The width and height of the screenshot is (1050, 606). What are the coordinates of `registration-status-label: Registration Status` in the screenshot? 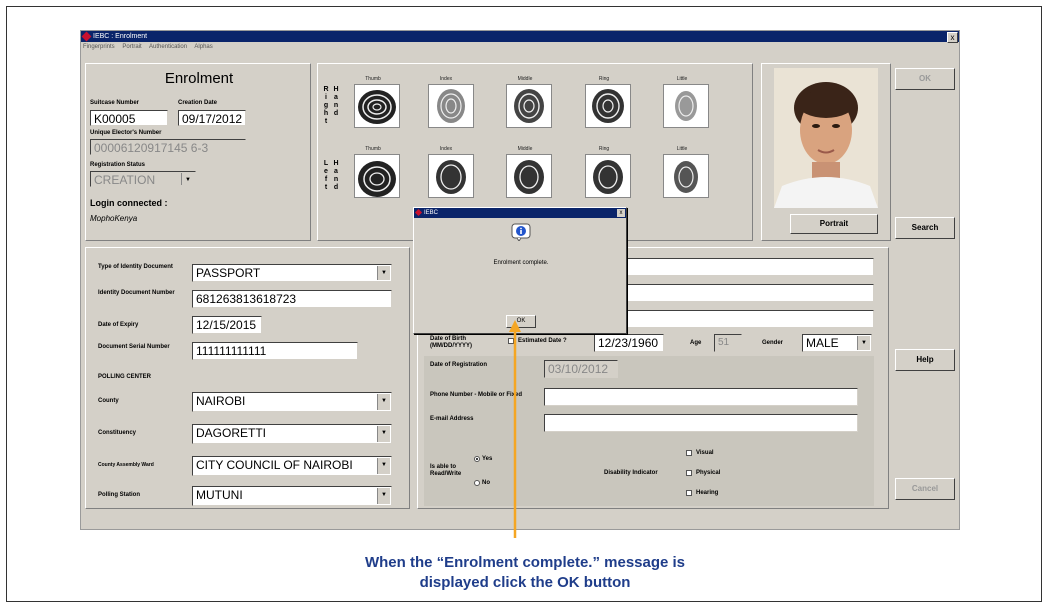 It's located at (118, 165).